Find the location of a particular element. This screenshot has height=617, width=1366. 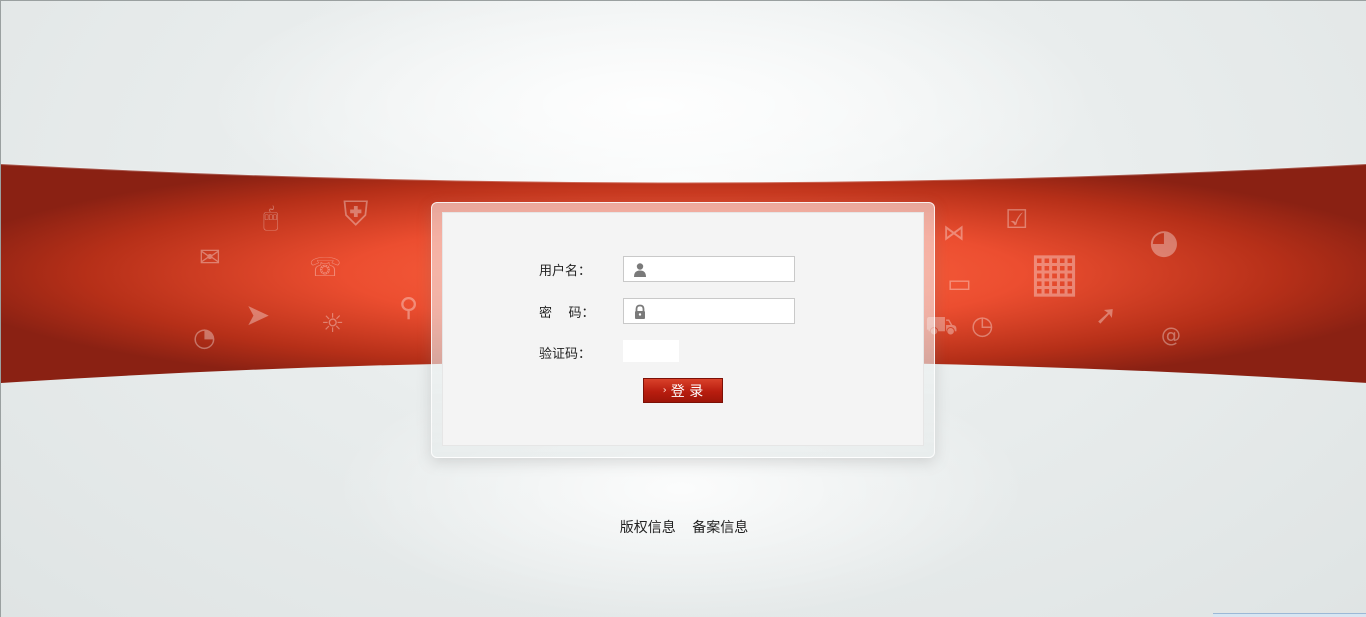

calendar-icon: ▦ is located at coordinates (1055, 271).